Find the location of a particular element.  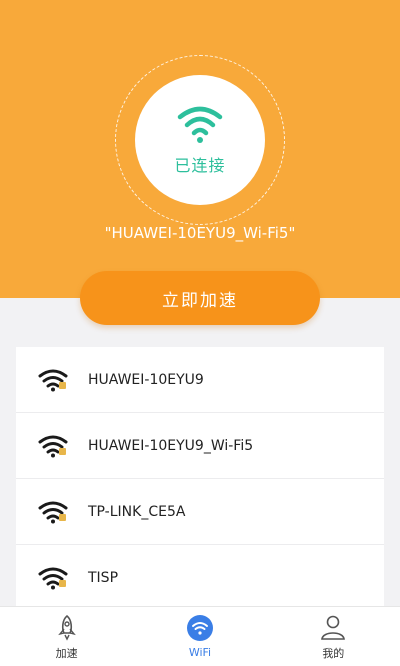

tab-label: WiFi is located at coordinates (200, 652).